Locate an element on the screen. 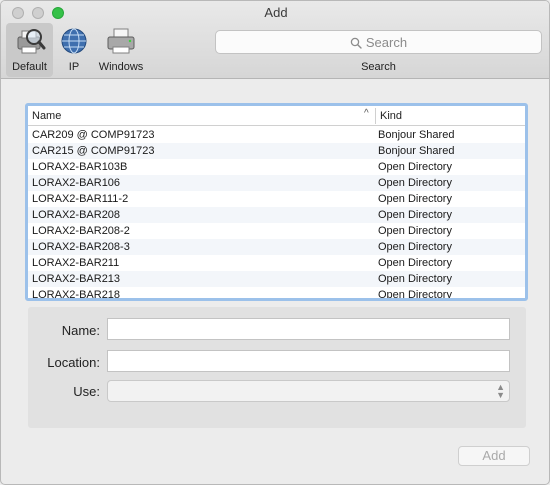 Image resolution: width=550 pixels, height=485 pixels. toolbar-ip-button: IP is located at coordinates (74, 50).